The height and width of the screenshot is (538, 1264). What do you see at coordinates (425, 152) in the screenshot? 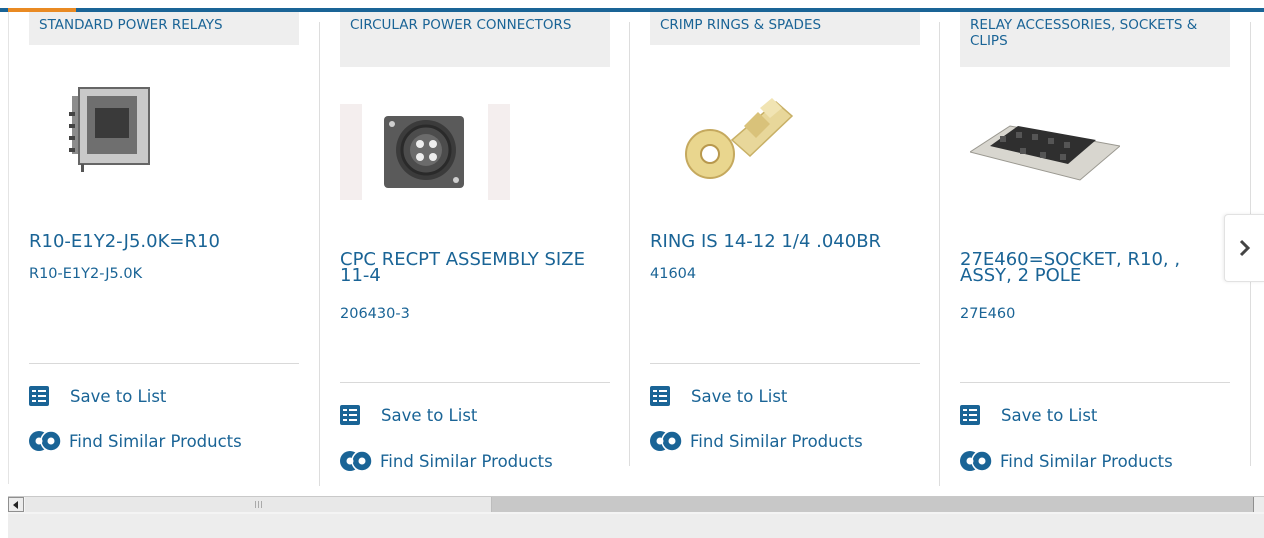
I see `connector-image` at bounding box center [425, 152].